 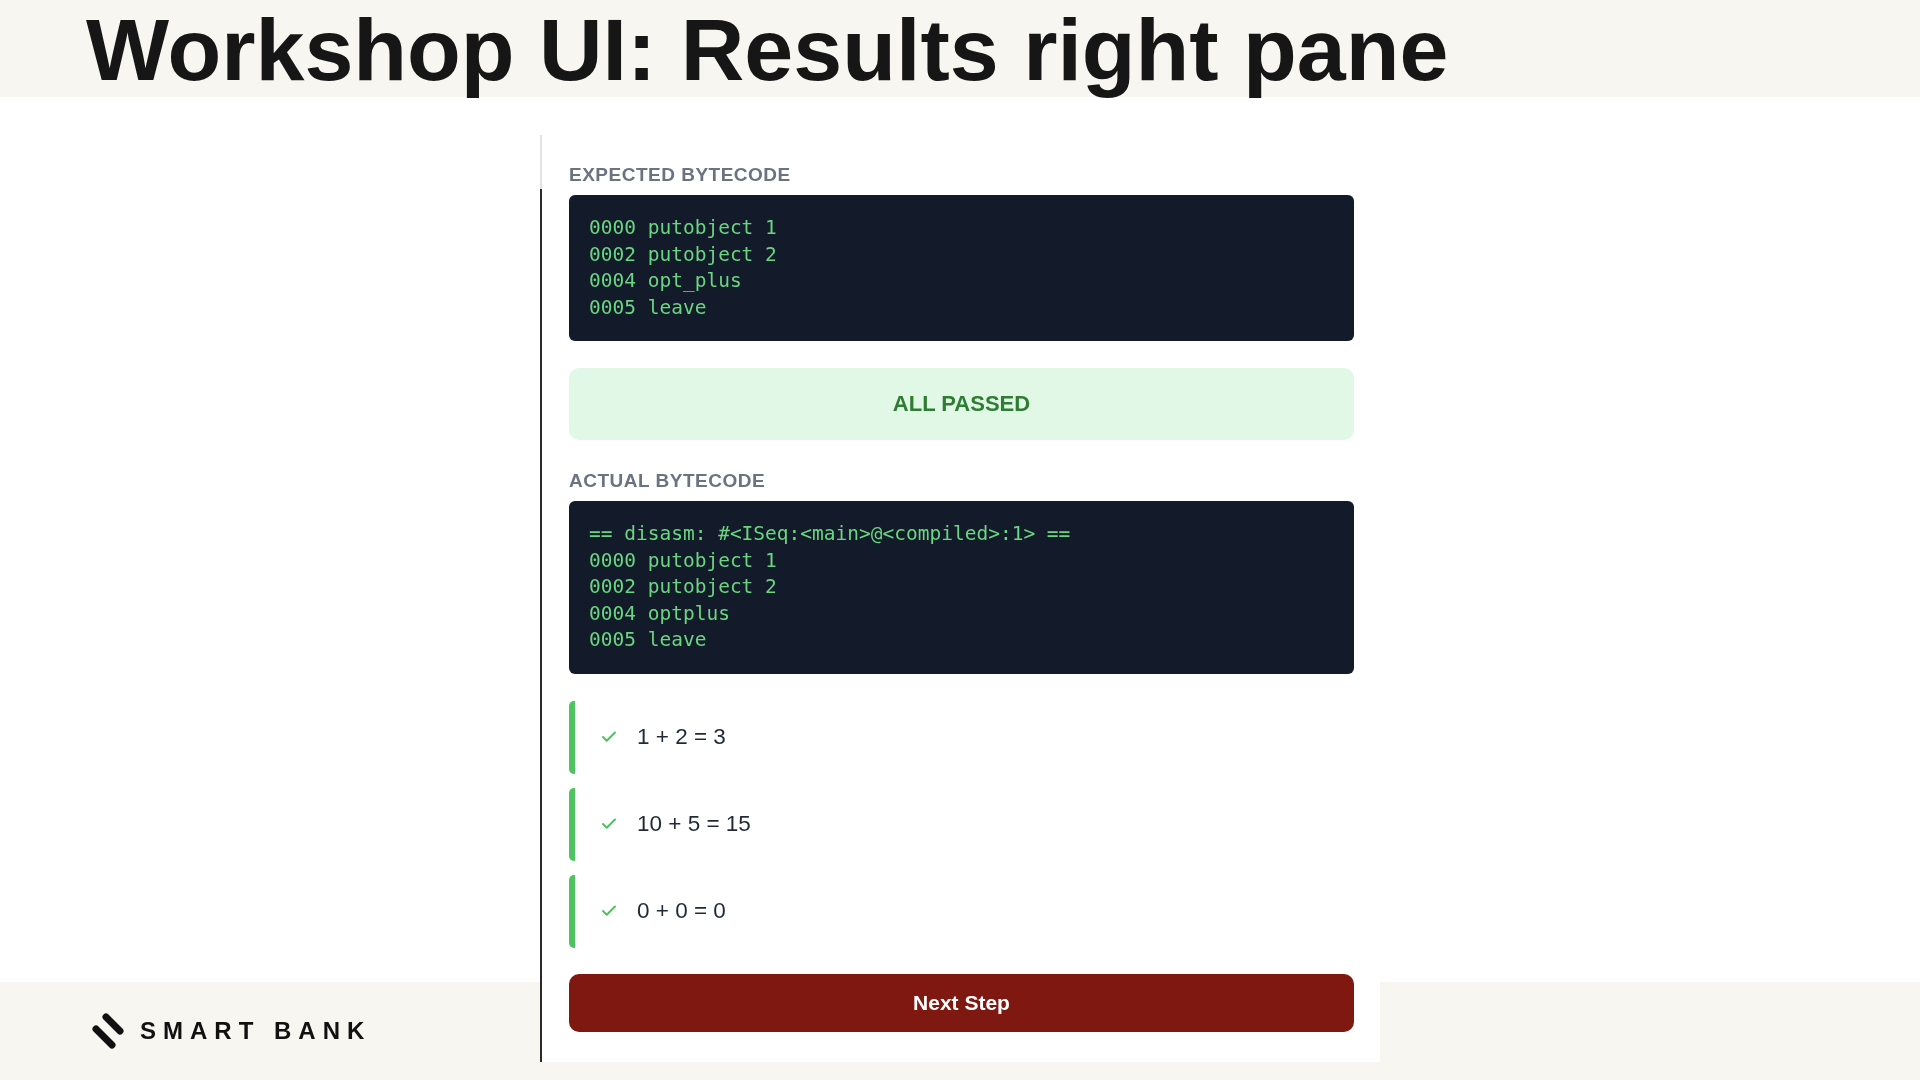 I want to click on code-line: 0004 optplus, so click(x=659, y=613).